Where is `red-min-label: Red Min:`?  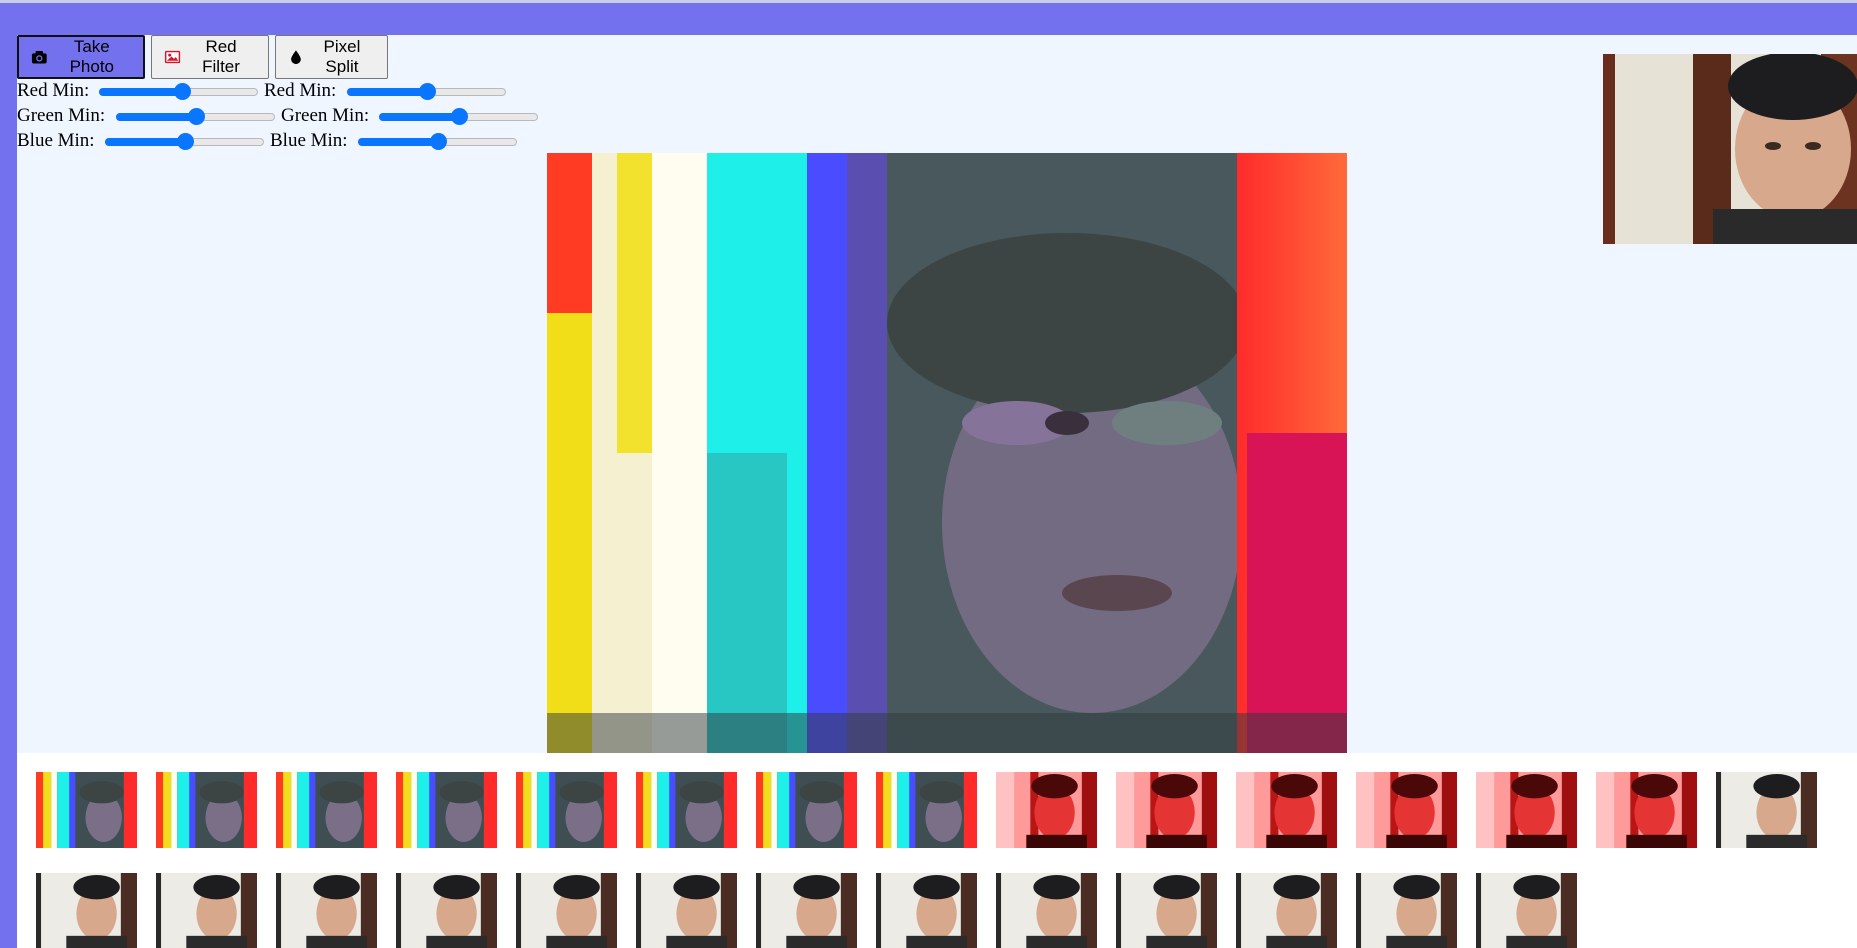 red-min-label: Red Min: is located at coordinates (53, 90).